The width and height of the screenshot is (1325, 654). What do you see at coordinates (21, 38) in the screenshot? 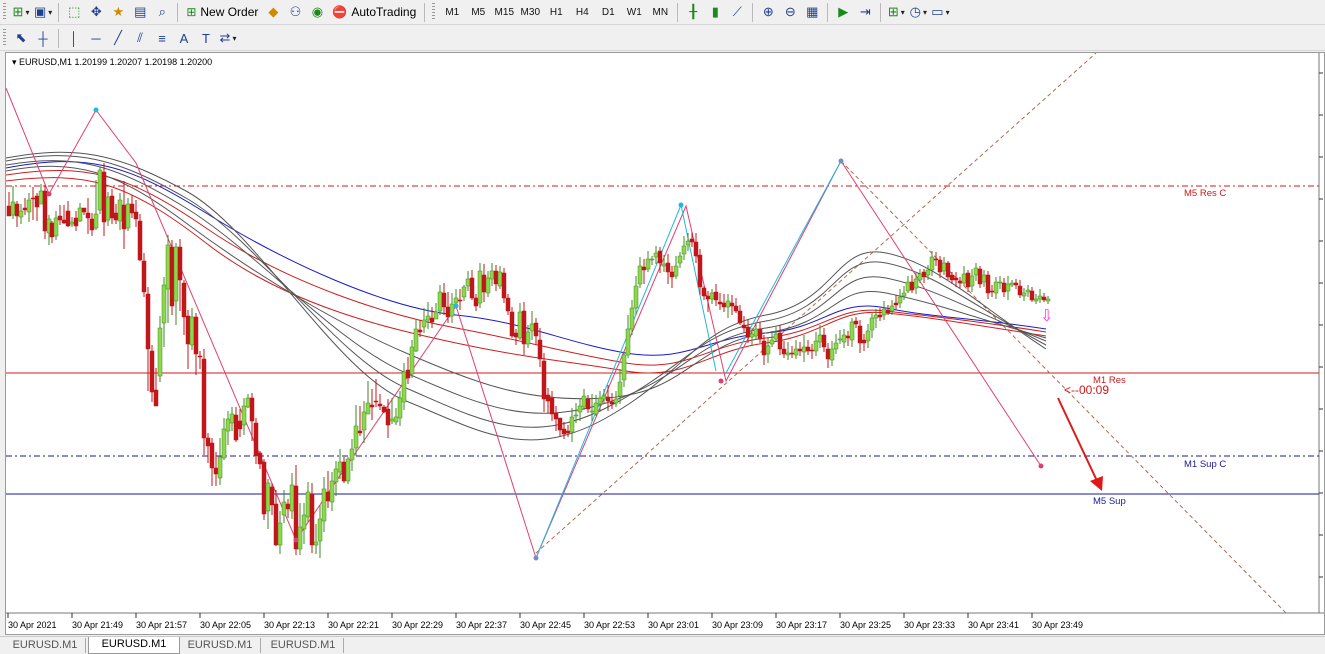
I see `cursor-icon: ⬉` at bounding box center [21, 38].